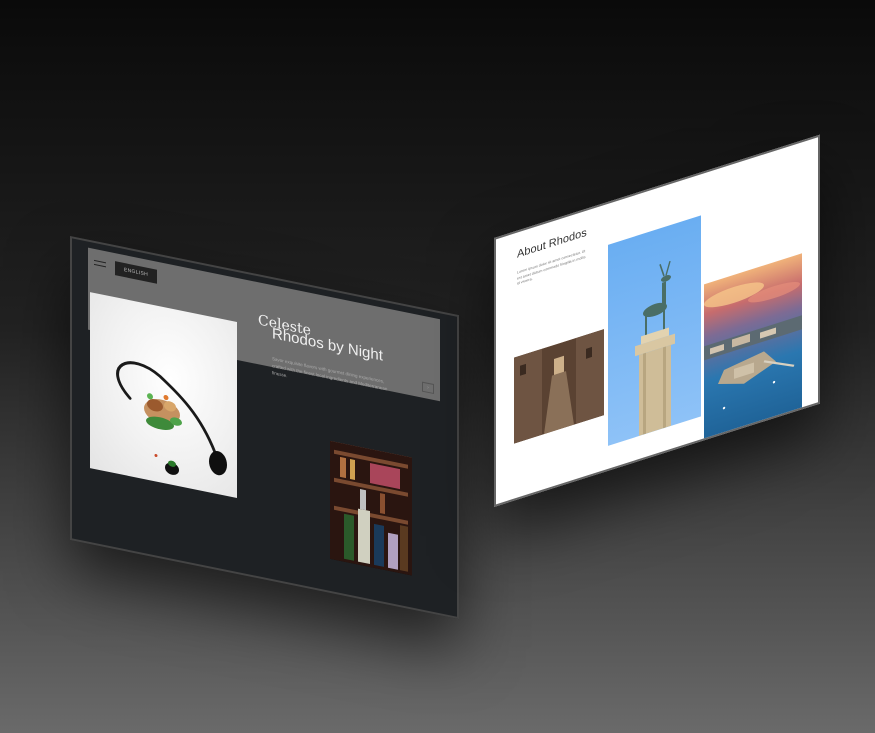  What do you see at coordinates (371, 508) in the screenshot?
I see `bar-bottles-image` at bounding box center [371, 508].